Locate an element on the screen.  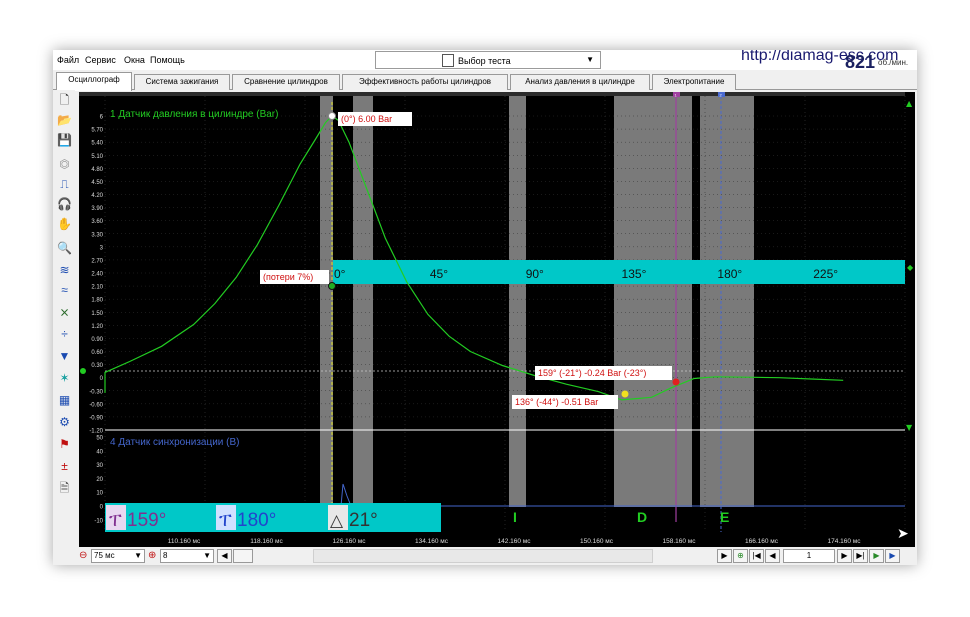
menu-service: Сервис is located at coordinates (100, 60).